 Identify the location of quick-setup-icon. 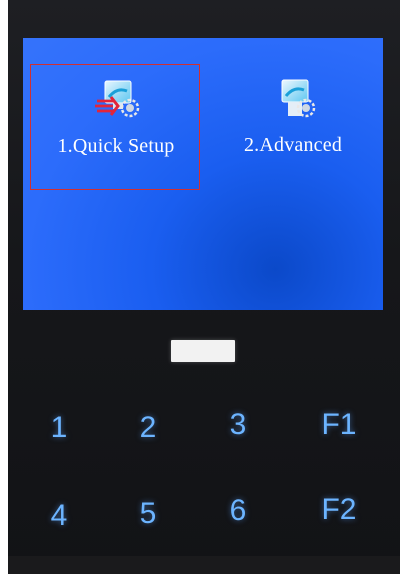
(117, 99).